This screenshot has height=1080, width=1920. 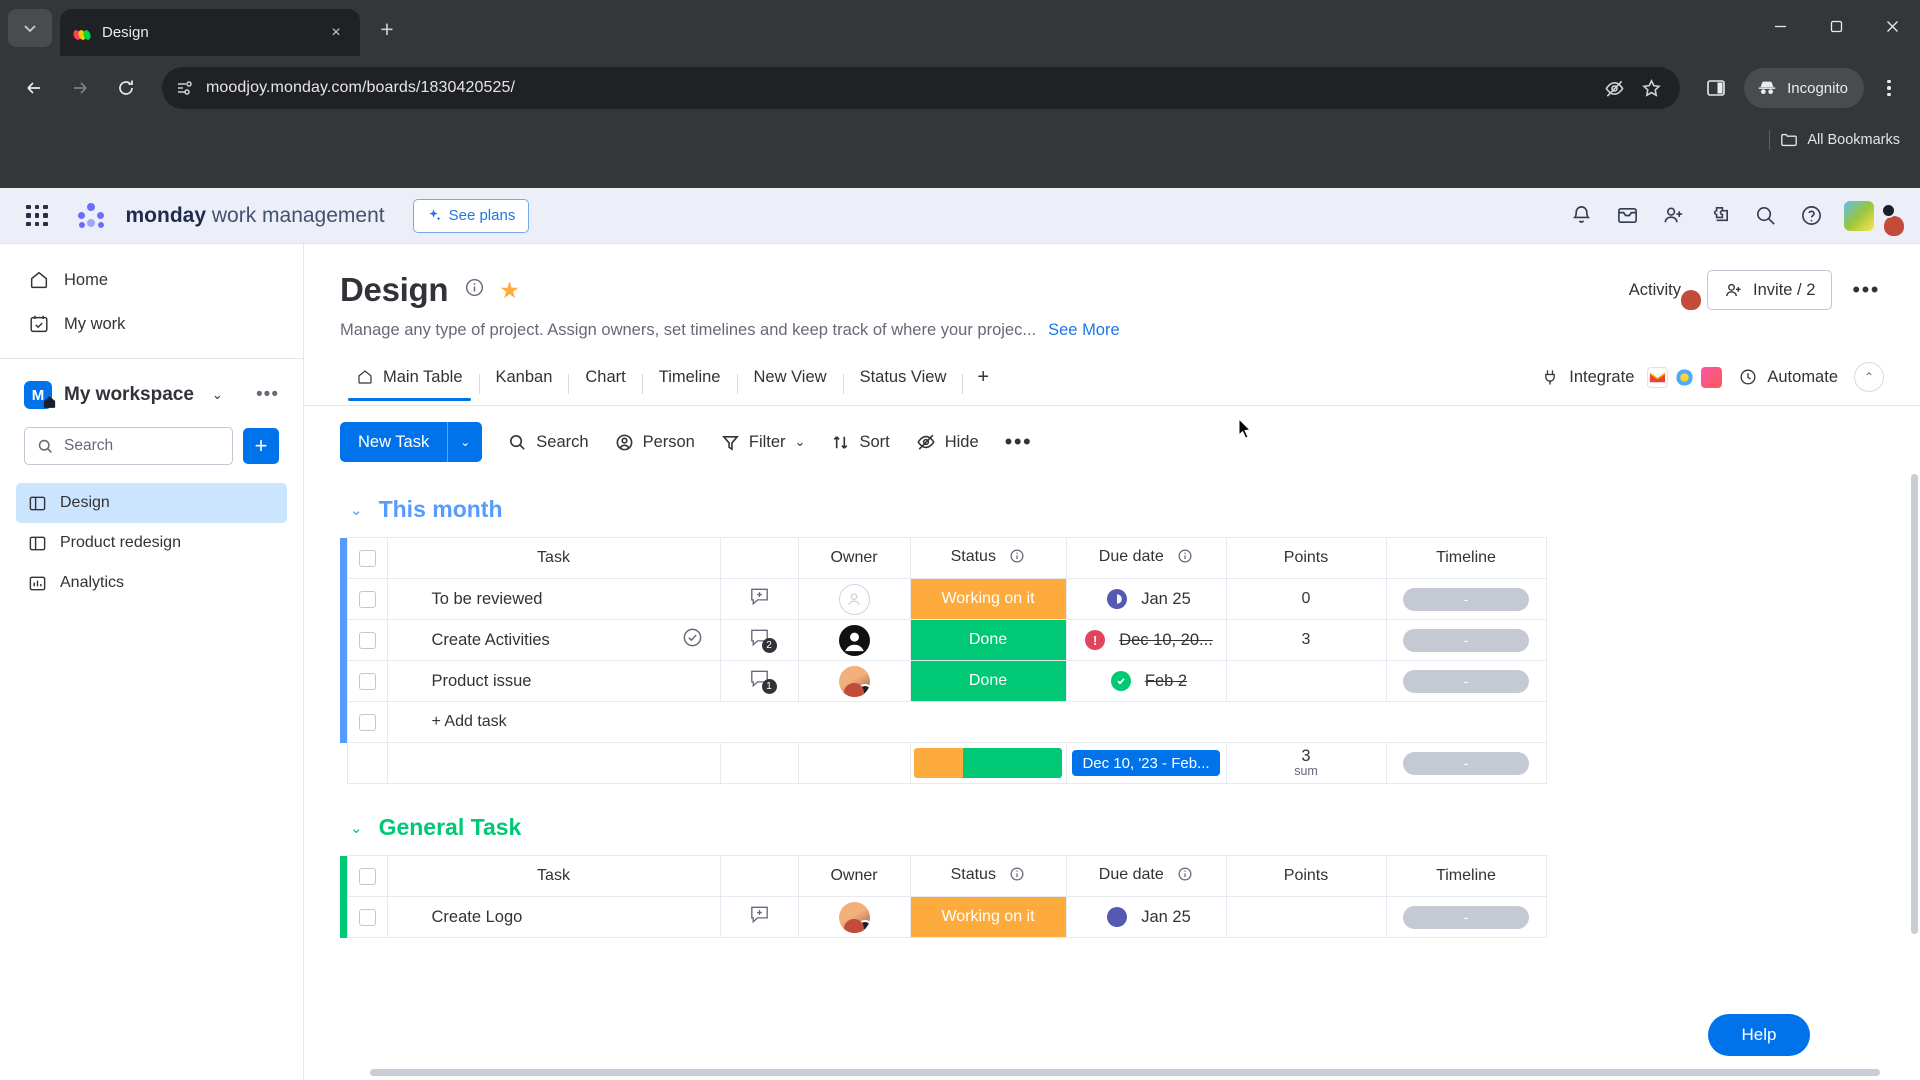 I want to click on status-summary-cell, so click(x=988, y=763).